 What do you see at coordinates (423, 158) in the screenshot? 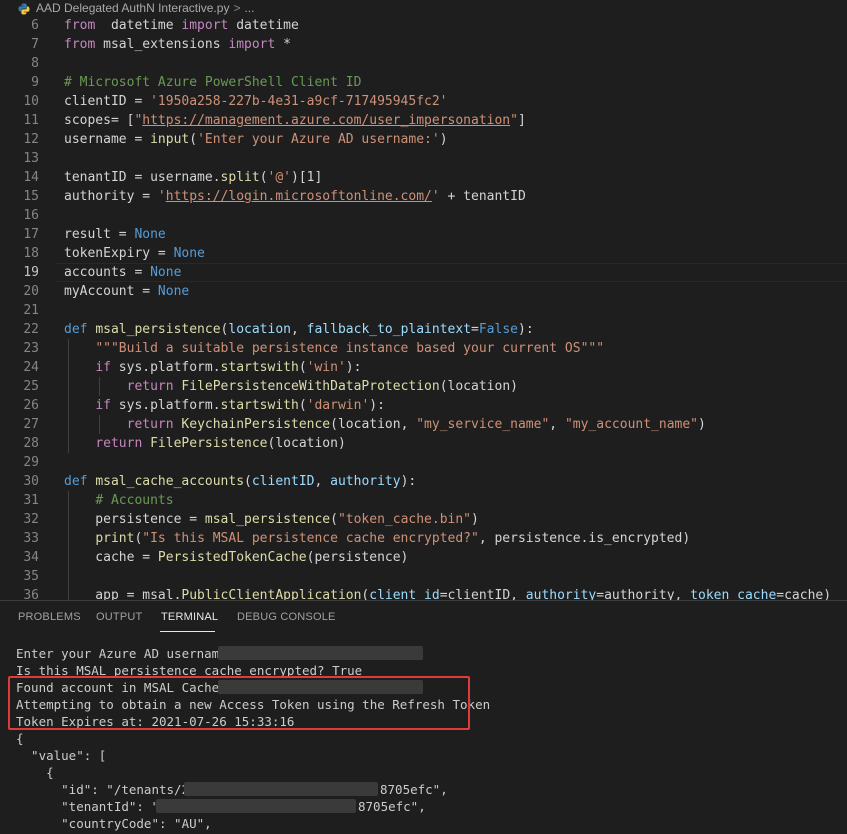
I see `code-line: 13` at bounding box center [423, 158].